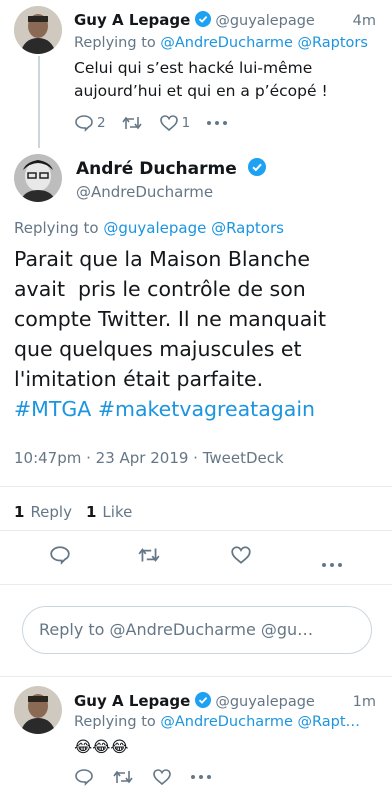 The width and height of the screenshot is (392, 803). I want to click on reply-stat: 1 Reply, so click(43, 512).